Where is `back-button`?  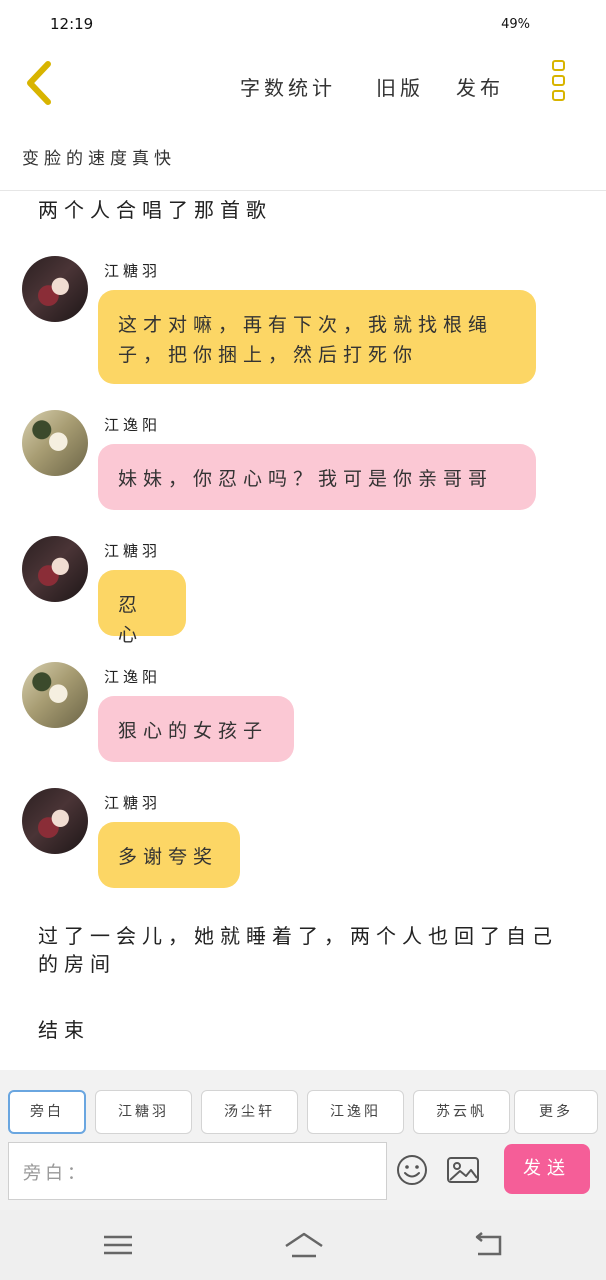 back-button is located at coordinates (40, 83).